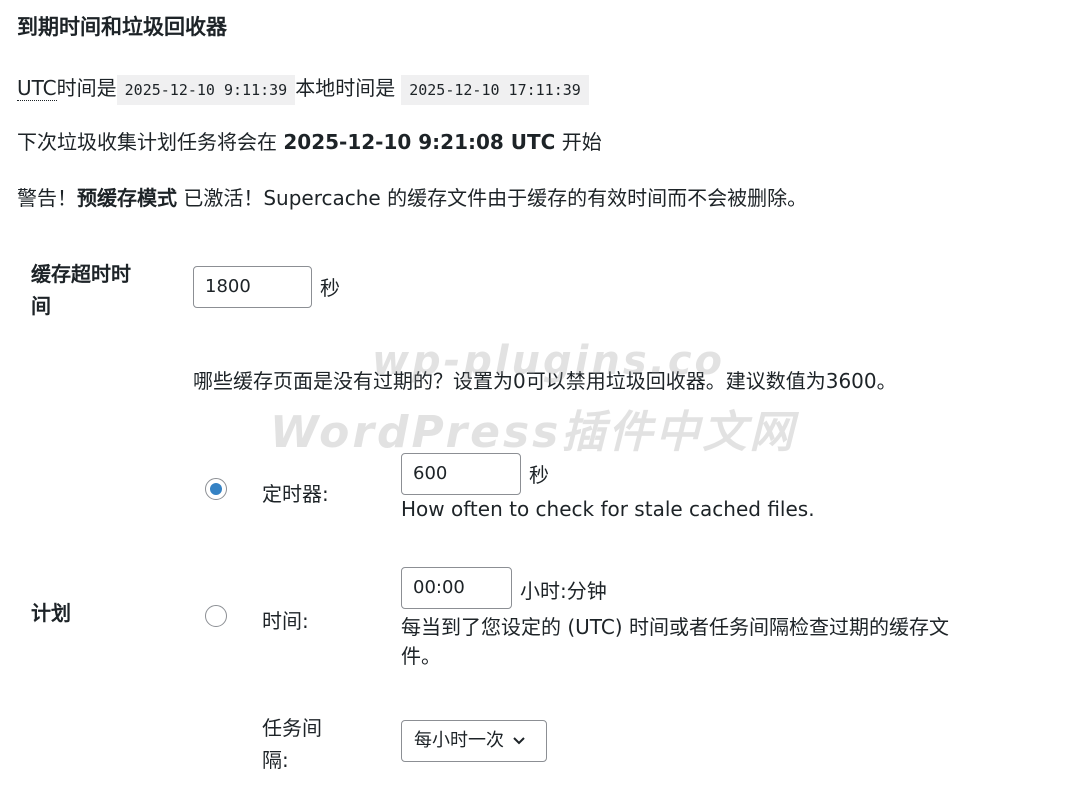 This screenshot has width=1087, height=792. I want to click on interval-selected-value: 每小时一次, so click(459, 740).